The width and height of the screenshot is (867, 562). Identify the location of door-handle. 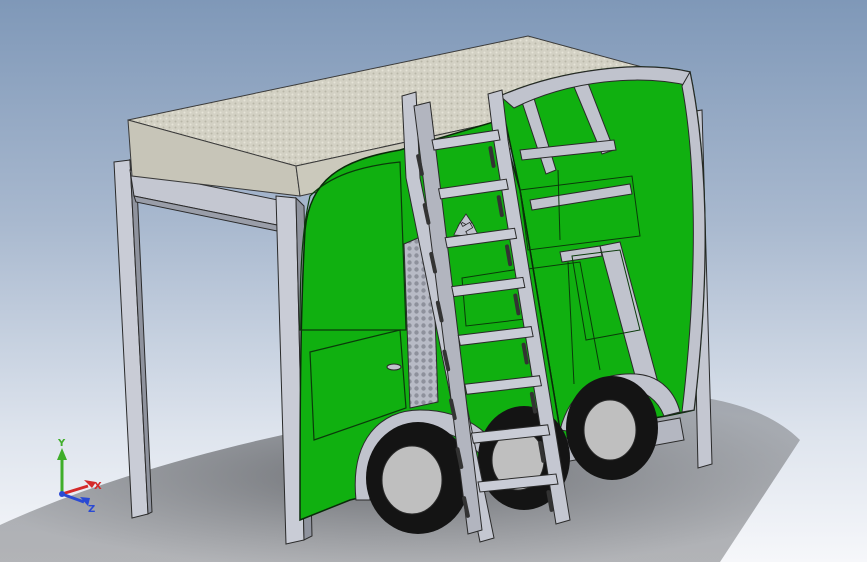
(394, 367).